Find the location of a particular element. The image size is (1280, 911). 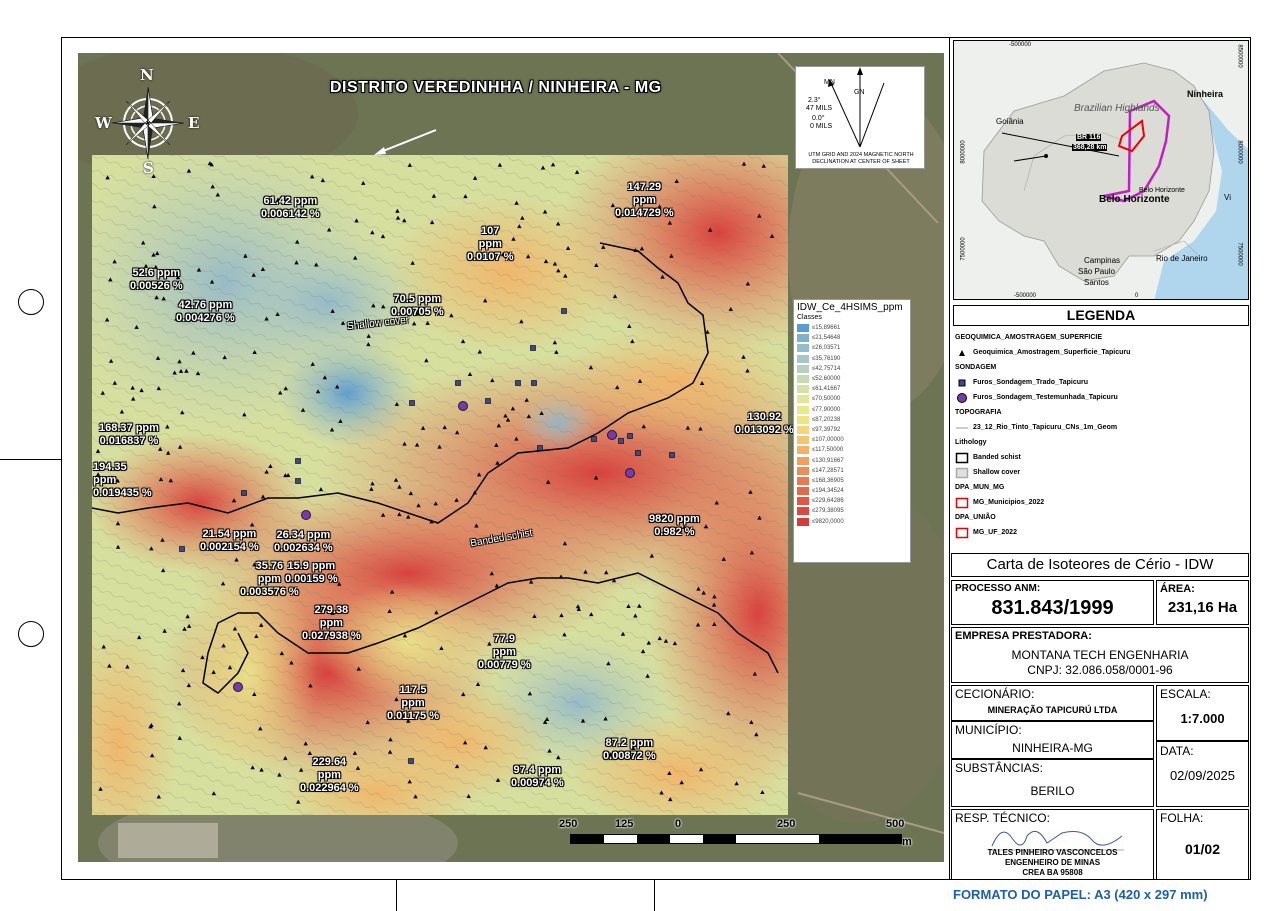

sample-label: 70.5 ppm 0.00705 % is located at coordinates (417, 305).